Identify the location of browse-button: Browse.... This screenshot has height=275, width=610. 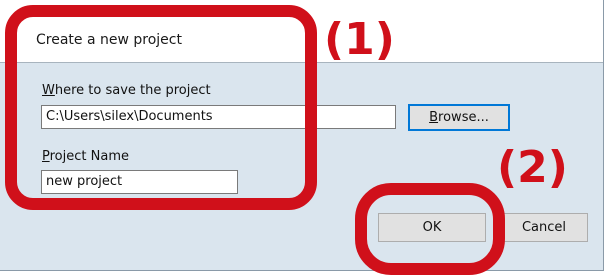
(459, 117).